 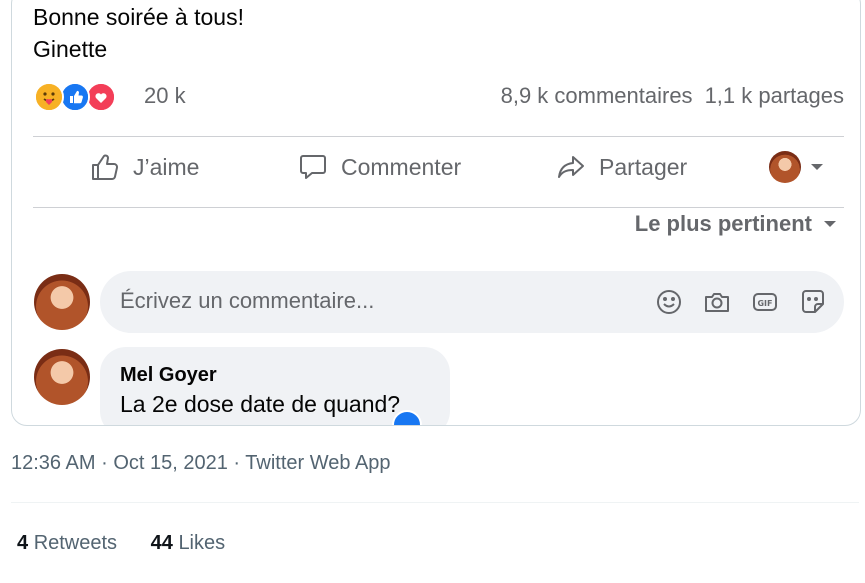 I want to click on svg-text: GIF, so click(x=764, y=303).